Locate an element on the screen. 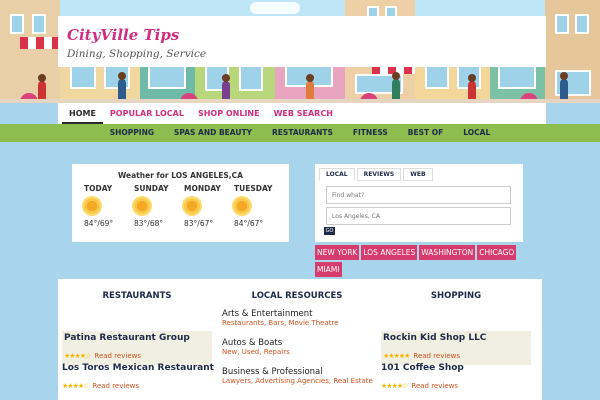 This screenshot has height=400, width=600. search-what-input is located at coordinates (418, 195).